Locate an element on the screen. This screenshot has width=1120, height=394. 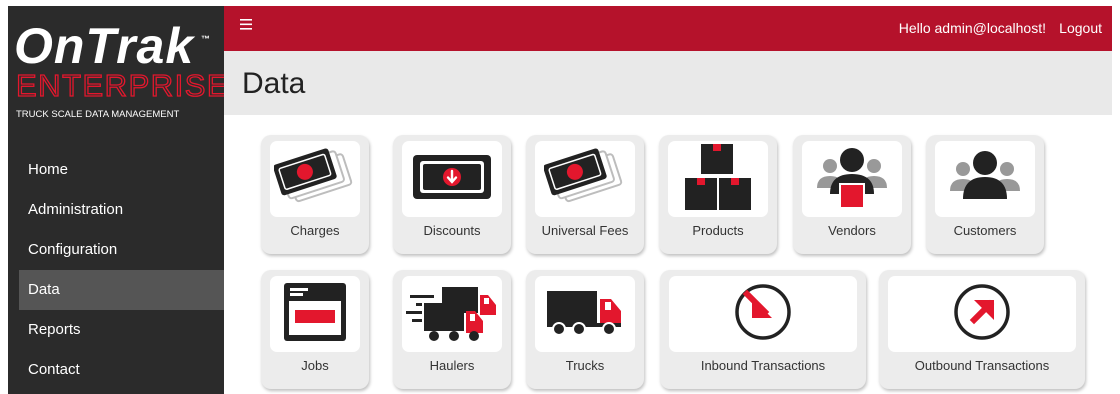
tile-label: Charges is located at coordinates (315, 230).